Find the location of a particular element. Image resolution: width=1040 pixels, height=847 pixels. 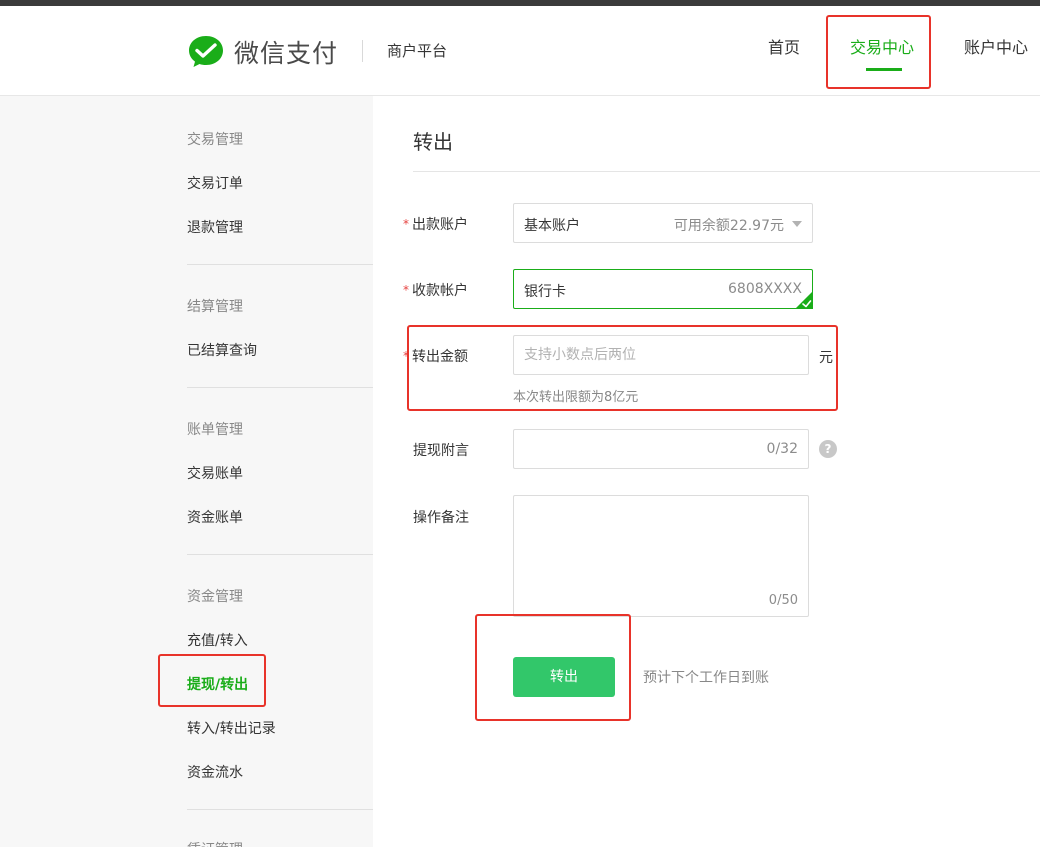

sidebar-item-trade-bill: 交易账单 is located at coordinates (215, 473).